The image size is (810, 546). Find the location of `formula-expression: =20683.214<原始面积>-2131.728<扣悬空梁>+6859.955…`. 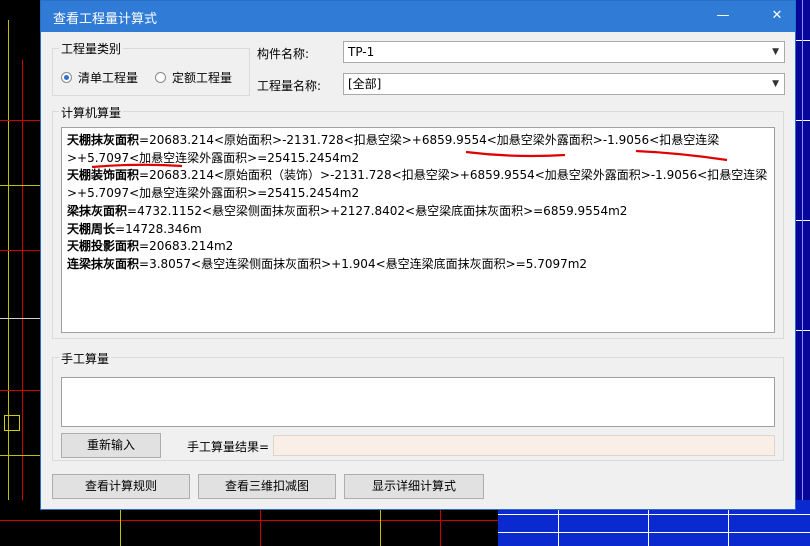

formula-expression: =20683.214<原始面积>-2131.728<扣悬空梁>+6859.955… is located at coordinates (393, 149).